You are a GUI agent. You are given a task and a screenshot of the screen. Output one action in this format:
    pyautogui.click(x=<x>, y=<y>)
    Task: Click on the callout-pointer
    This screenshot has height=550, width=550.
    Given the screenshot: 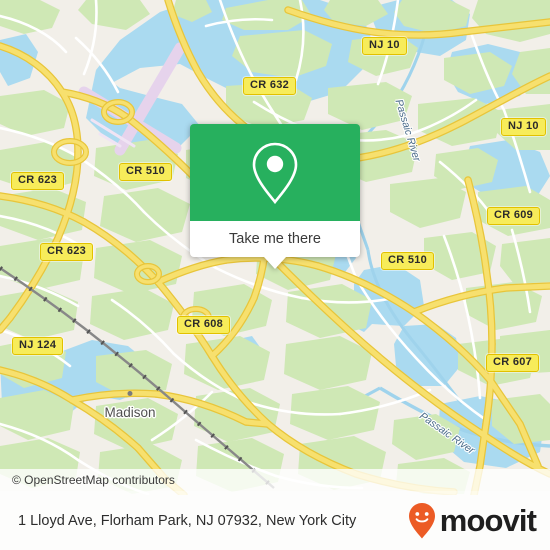 What is the action you would take?
    pyautogui.click(x=275, y=263)
    